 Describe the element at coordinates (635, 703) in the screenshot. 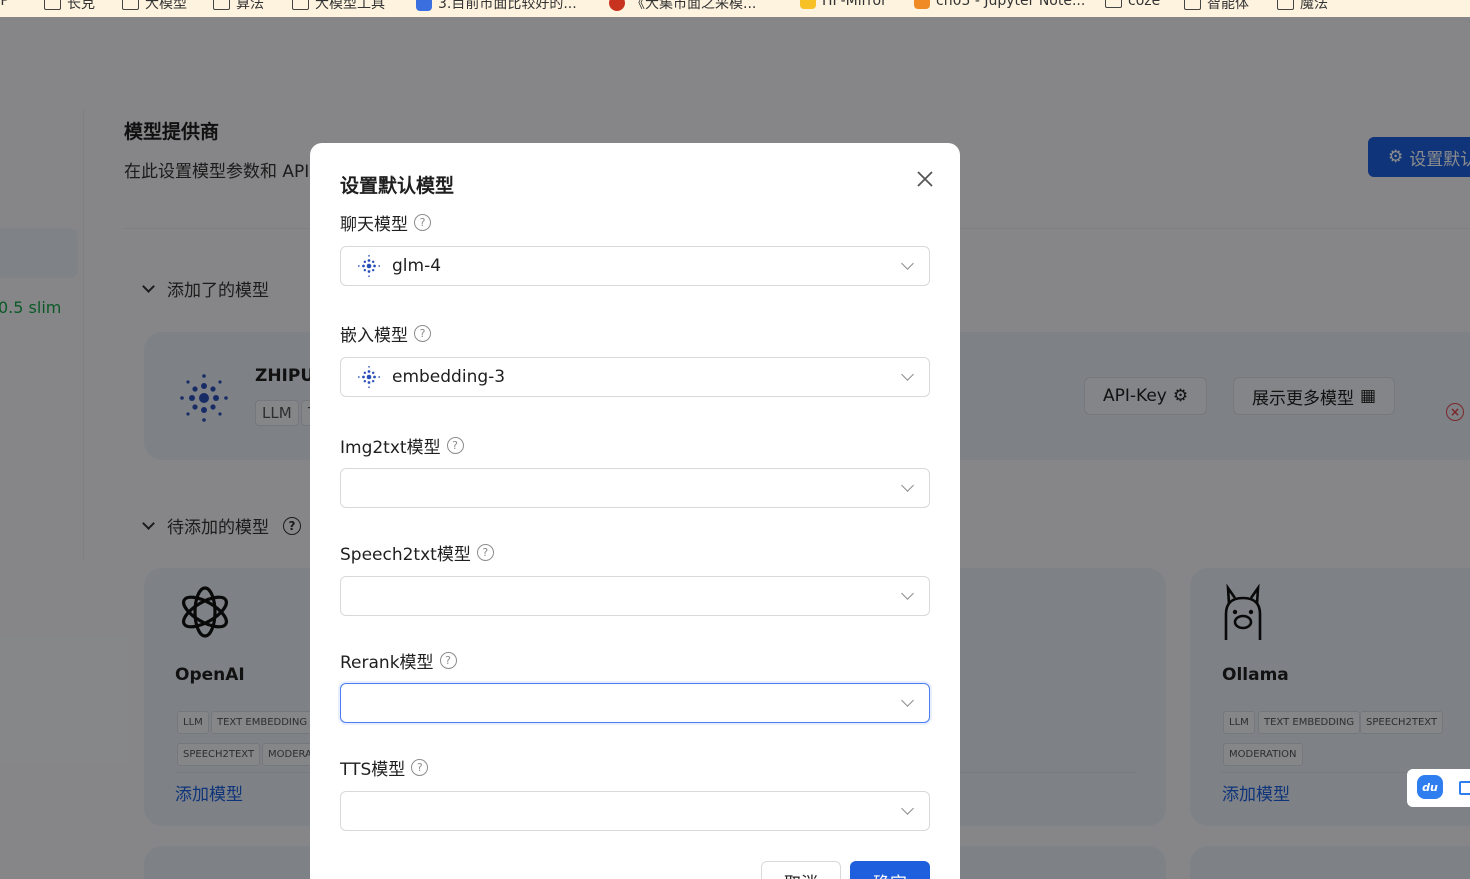

I see `rerank-model-select` at that location.